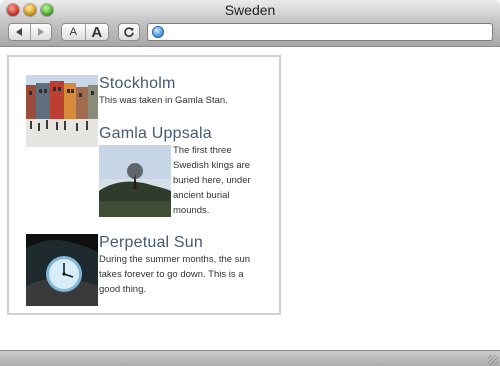  Describe the element at coordinates (493, 360) in the screenshot. I see `resize-grip-icon` at that location.